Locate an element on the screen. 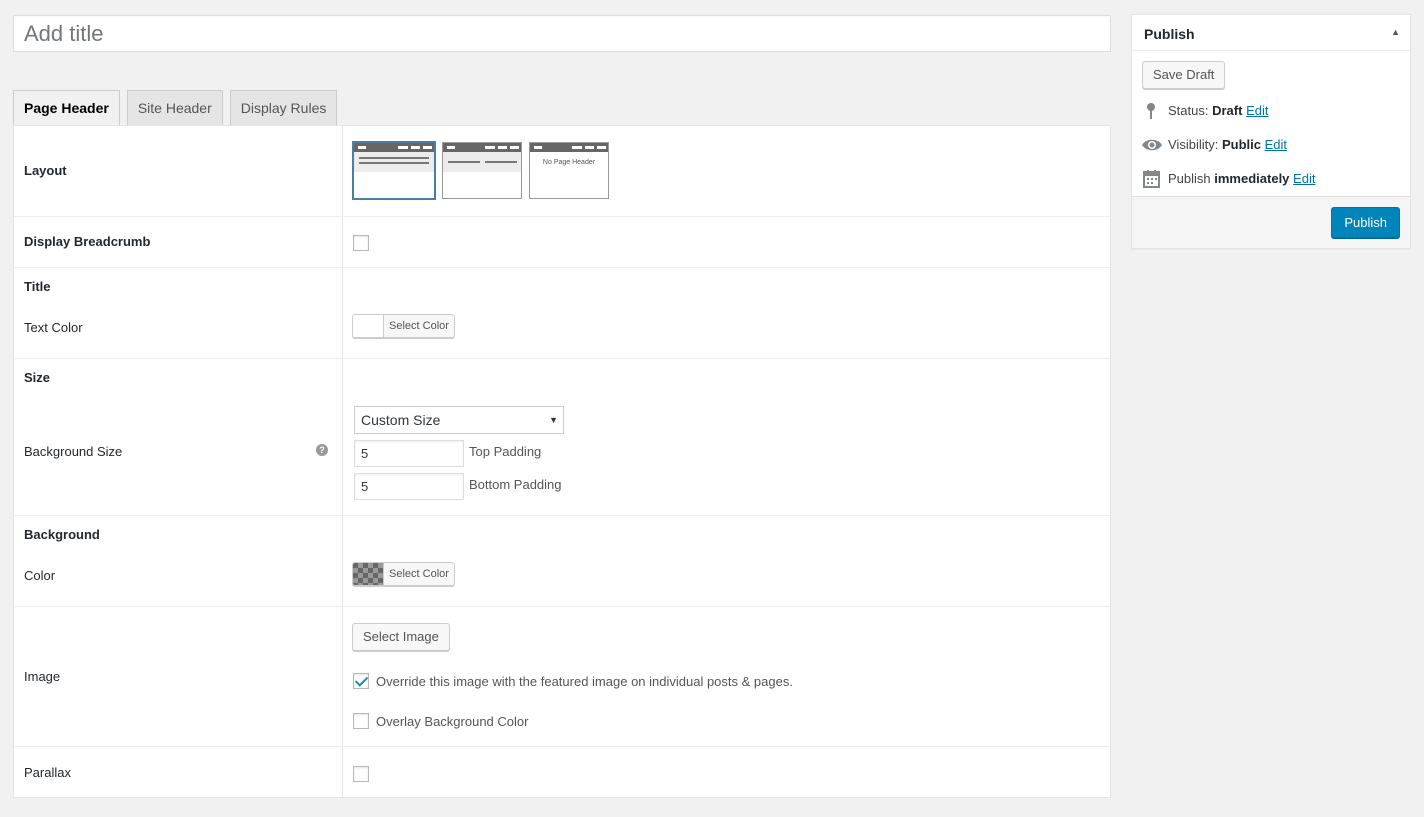  overlay-background-checkbox is located at coordinates (361, 721).